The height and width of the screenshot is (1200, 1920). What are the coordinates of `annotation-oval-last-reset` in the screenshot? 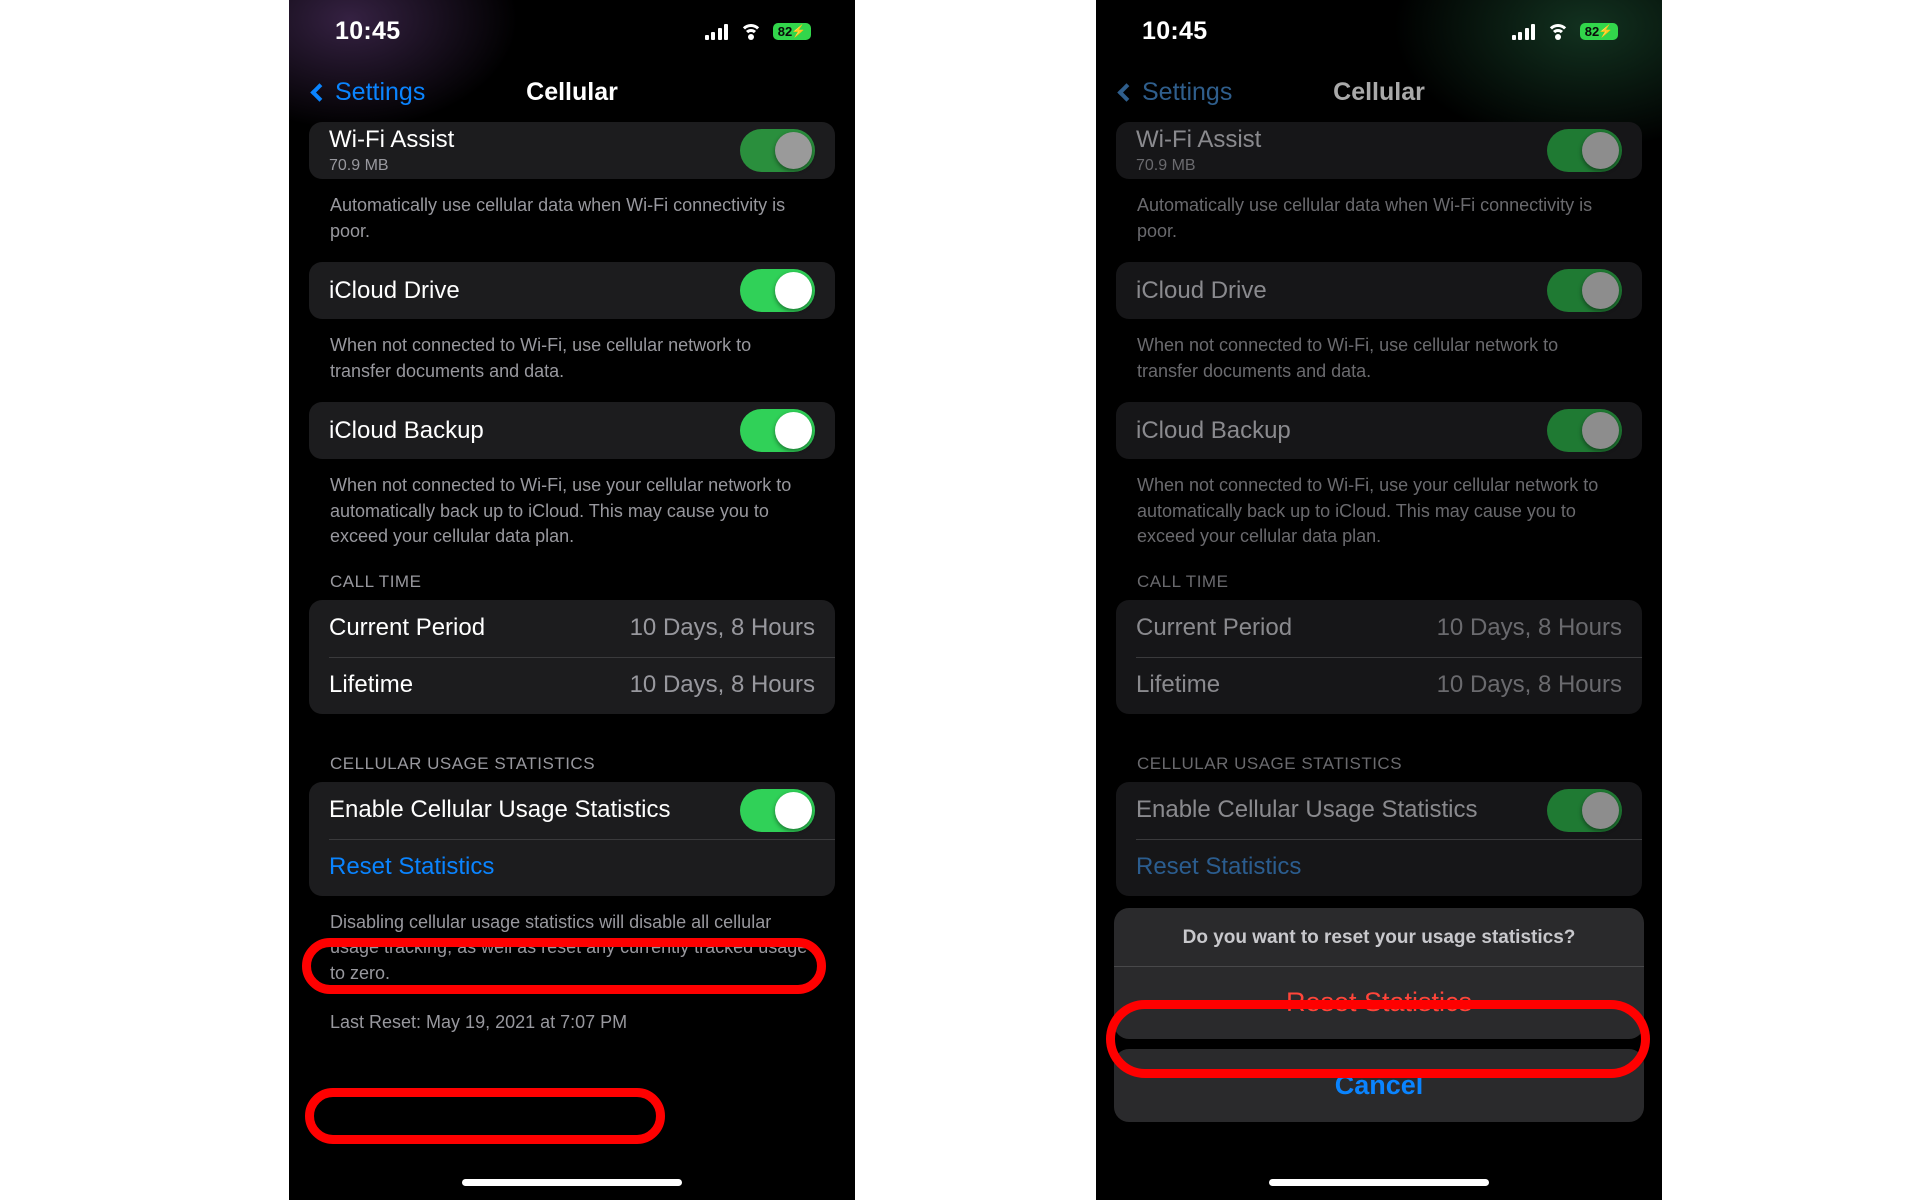 It's located at (485, 1116).